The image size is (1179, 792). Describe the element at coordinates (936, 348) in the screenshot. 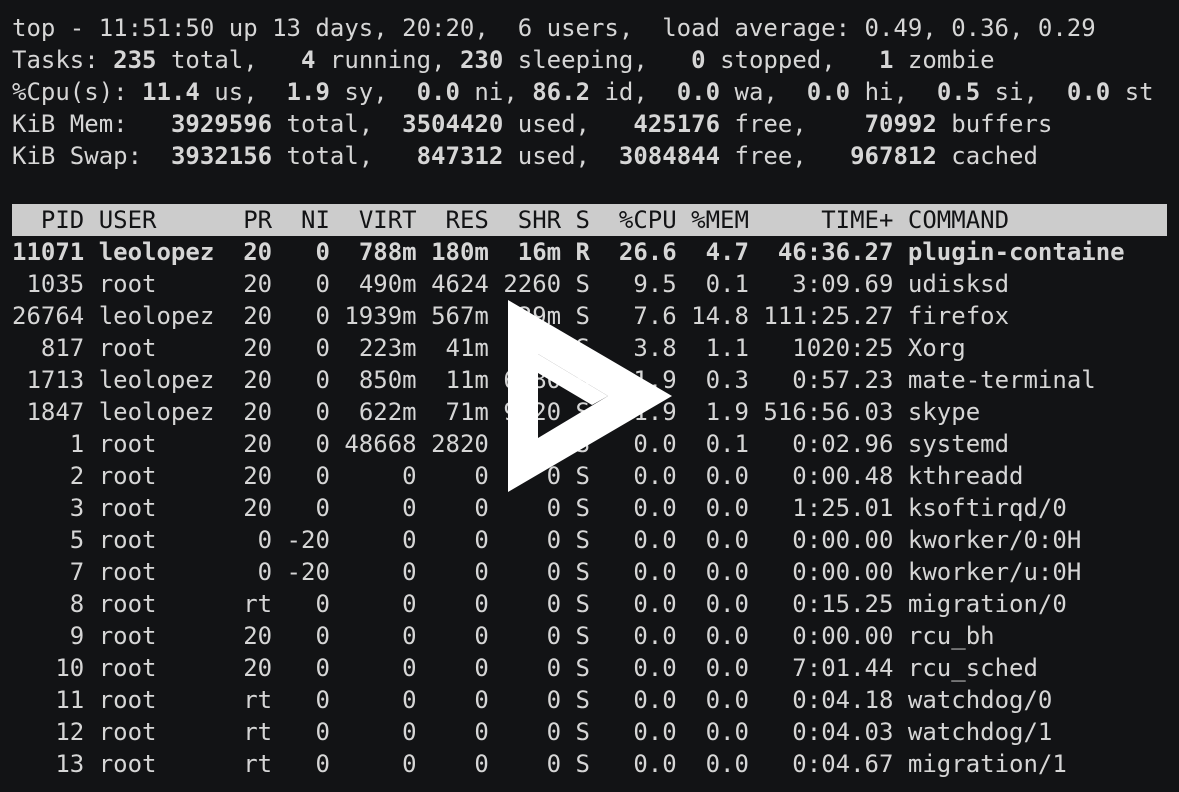

I see `cell-command: Xorg` at that location.